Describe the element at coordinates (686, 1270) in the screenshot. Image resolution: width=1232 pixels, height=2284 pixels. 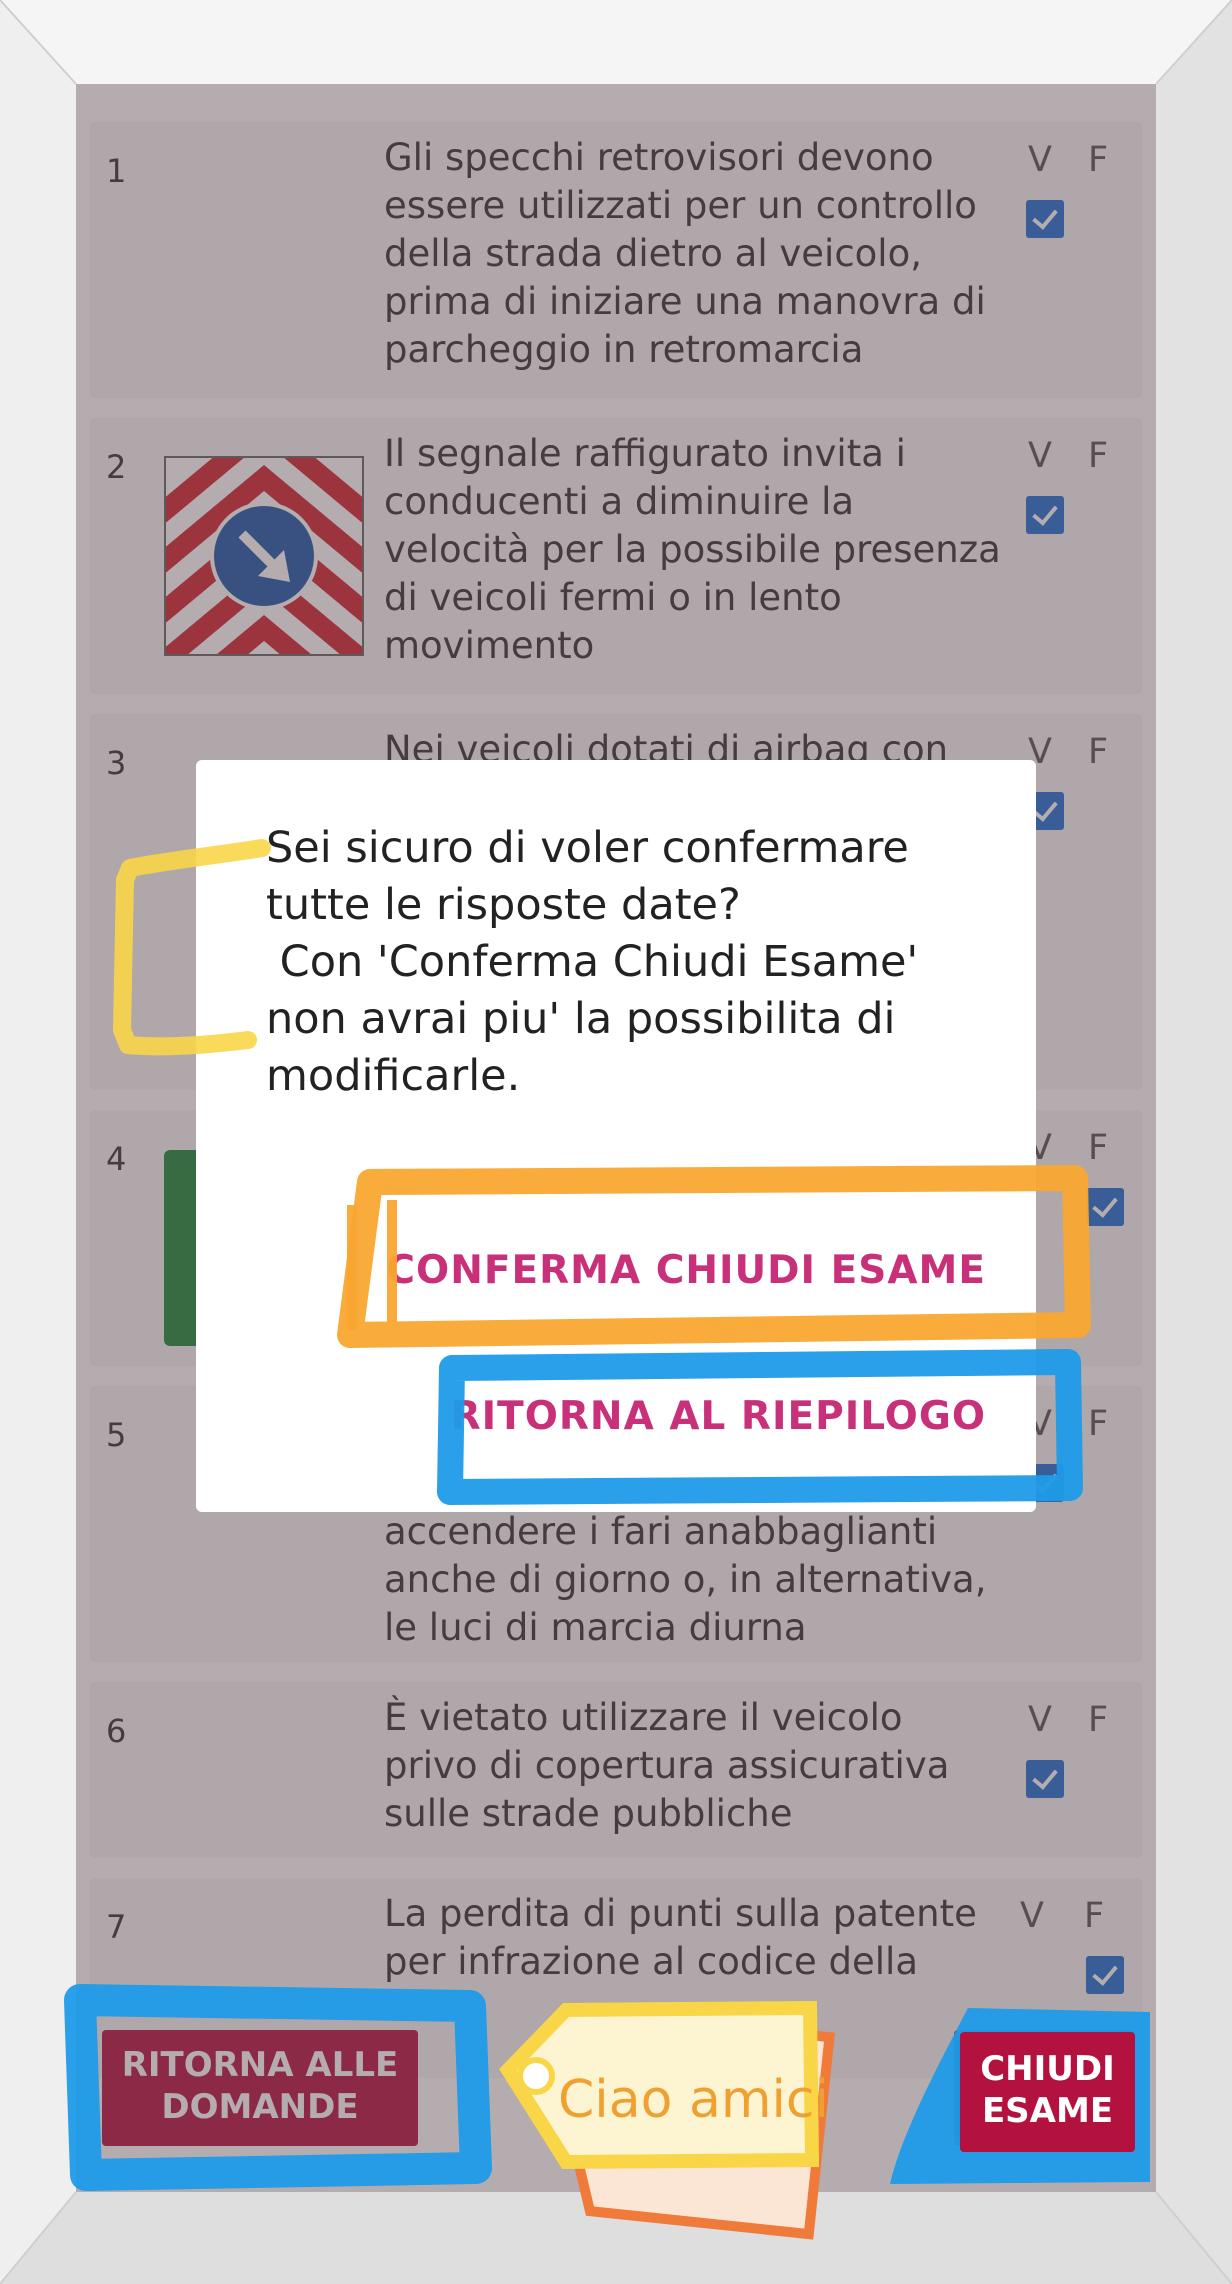
I see `confirm-close-exam-button: CONFERMA CHIUDI ESAME` at that location.